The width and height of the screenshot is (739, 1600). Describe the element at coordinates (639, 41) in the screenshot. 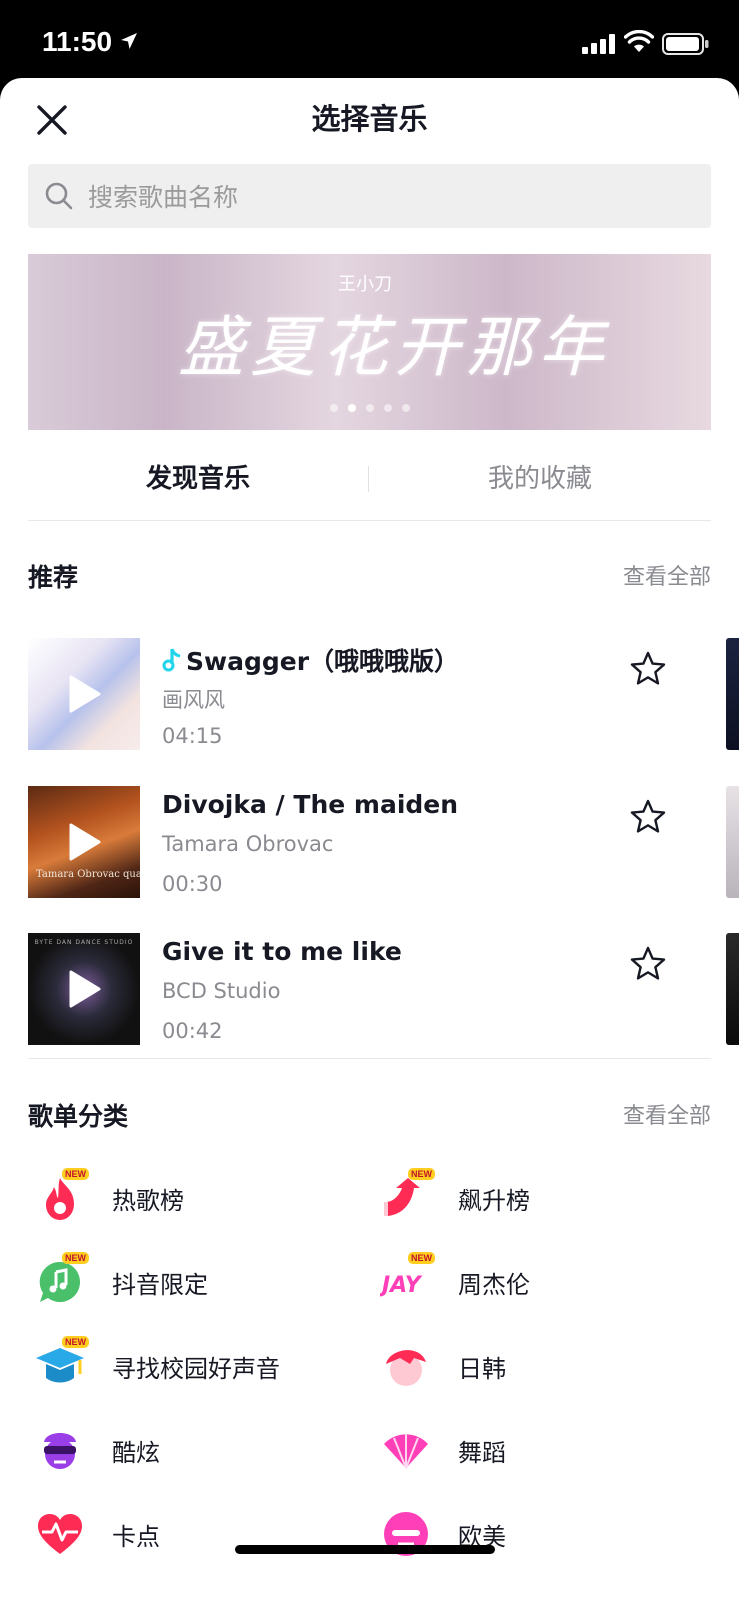

I see `wifi-icon` at that location.